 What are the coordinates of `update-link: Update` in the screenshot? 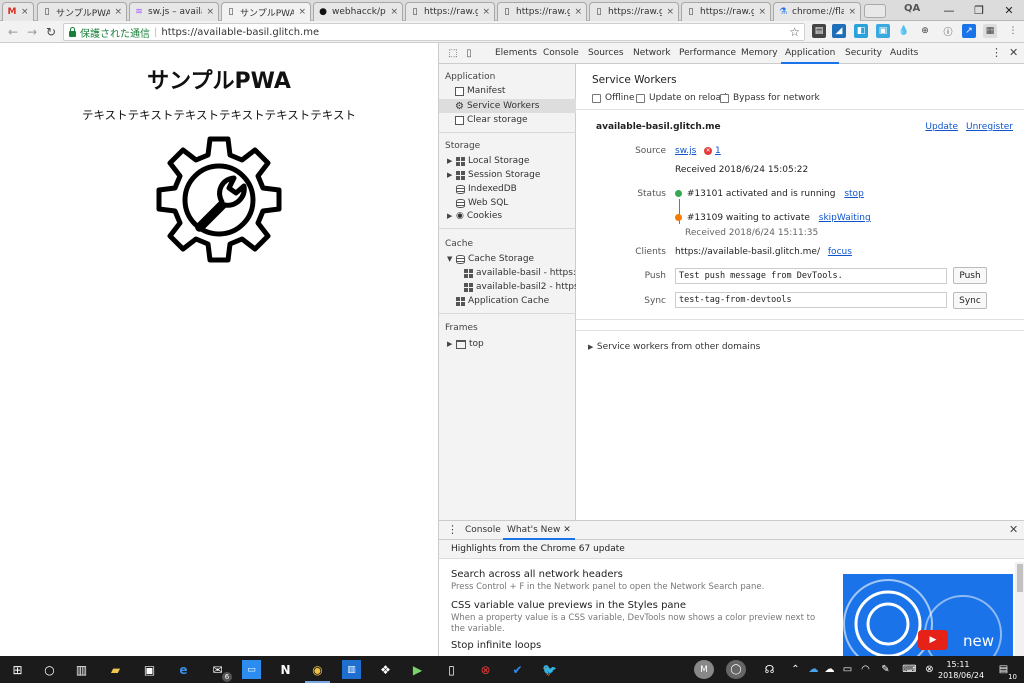 It's located at (941, 127).